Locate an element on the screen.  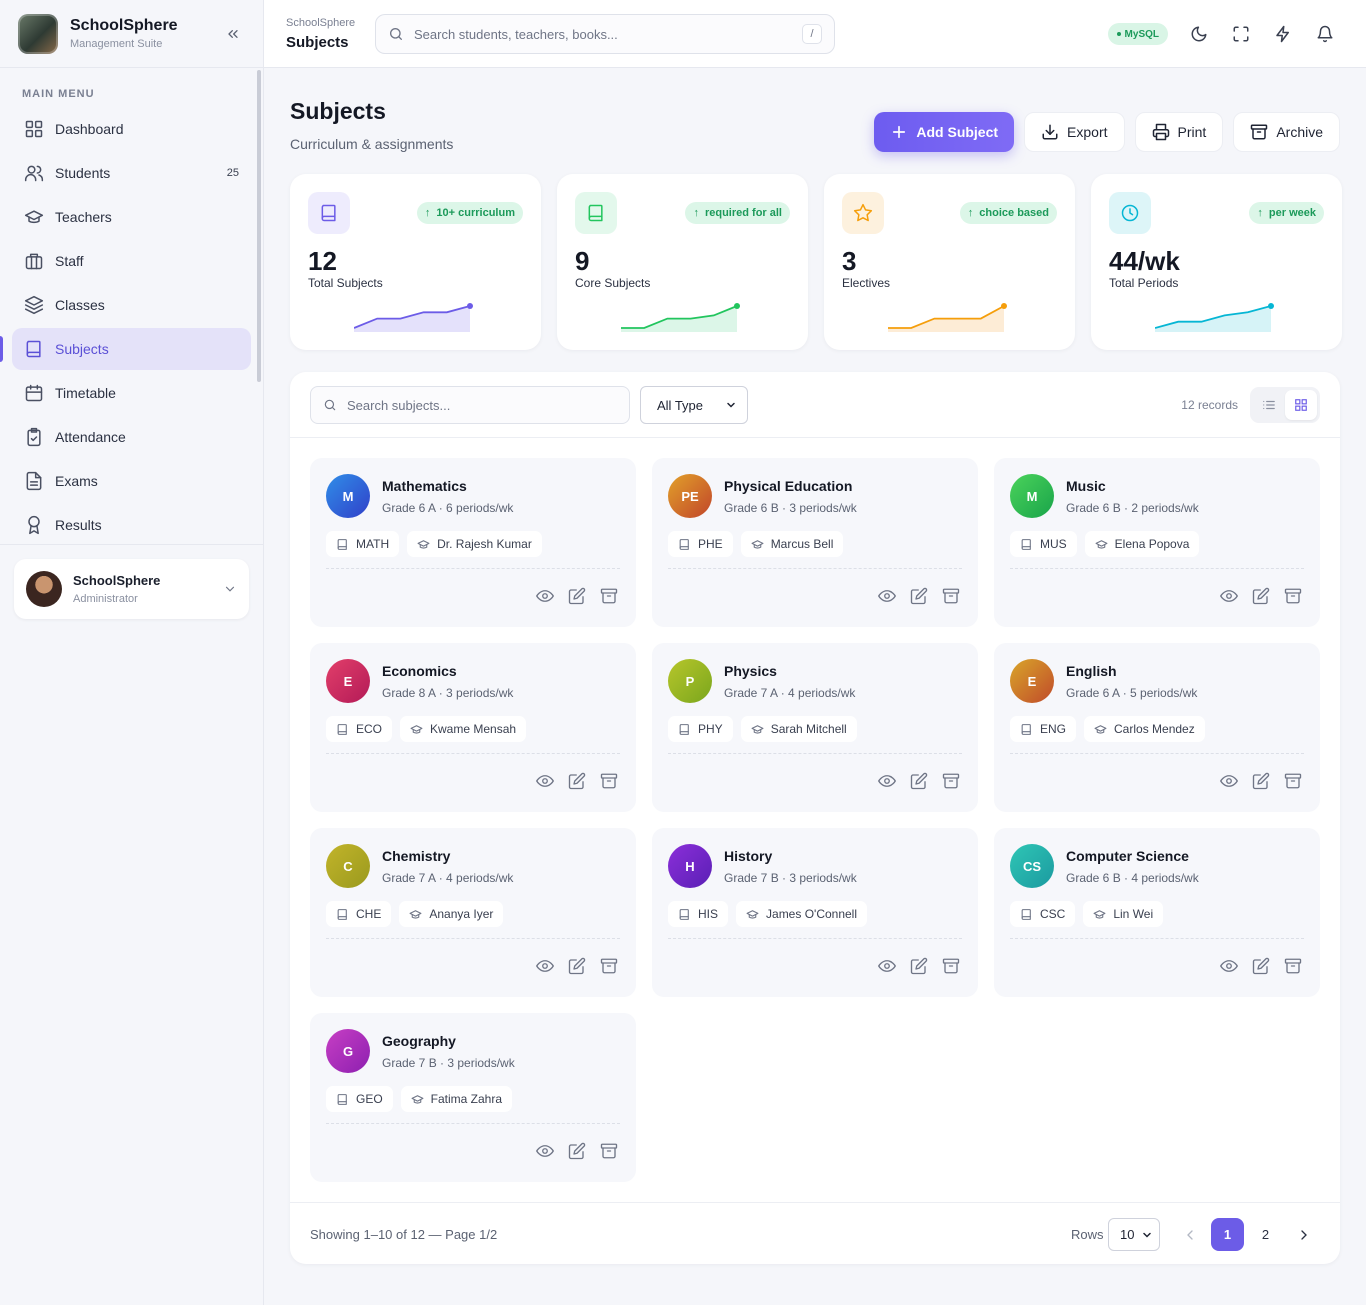
breadcrumb-current: Subjects is located at coordinates (317, 42).